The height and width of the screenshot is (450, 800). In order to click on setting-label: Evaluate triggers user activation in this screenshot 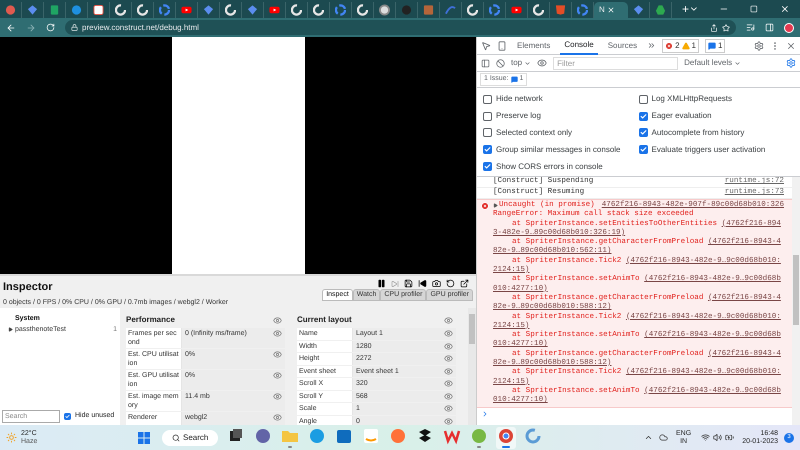, I will do `click(709, 150)`.